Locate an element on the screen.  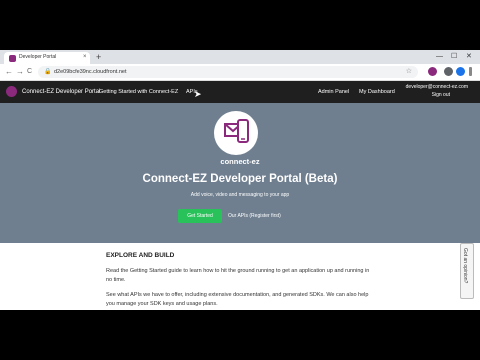
profile-avatar is located at coordinates (460, 71).